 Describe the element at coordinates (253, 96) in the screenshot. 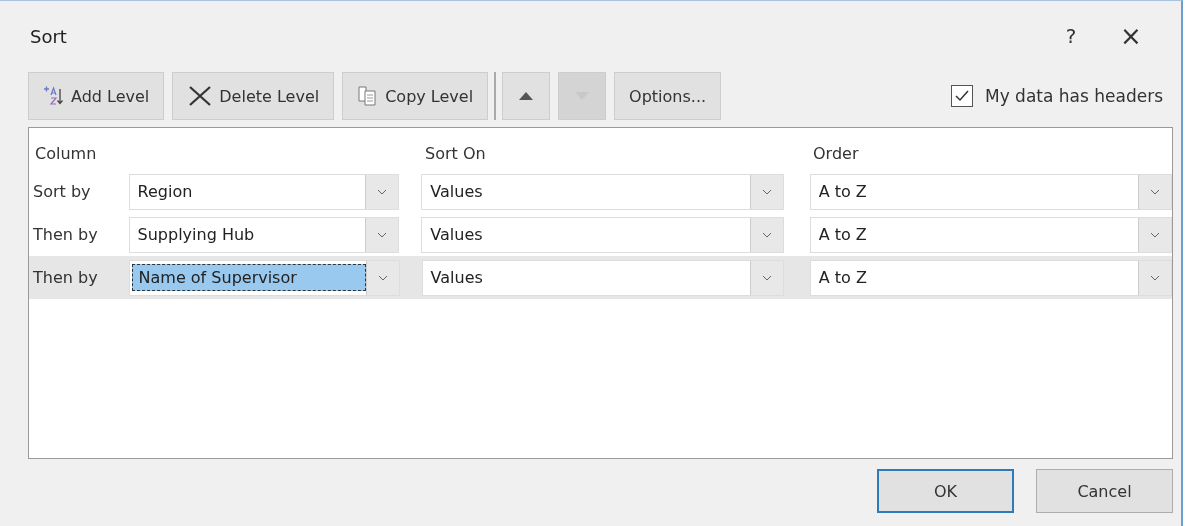

I see `delete-level-button: Delete Level` at that location.